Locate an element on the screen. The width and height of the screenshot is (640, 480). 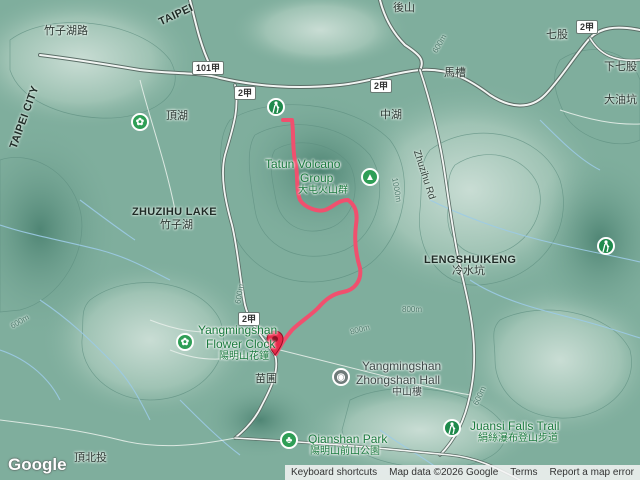
place-label-macao: 馬槽 is located at coordinates (455, 73).